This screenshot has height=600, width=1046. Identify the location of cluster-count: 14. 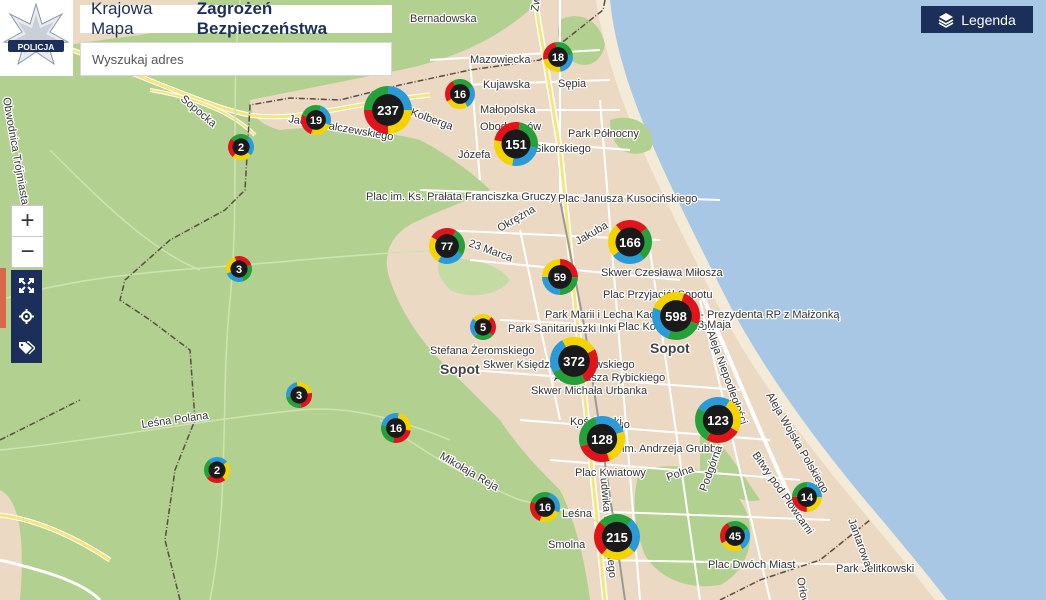
(807, 498).